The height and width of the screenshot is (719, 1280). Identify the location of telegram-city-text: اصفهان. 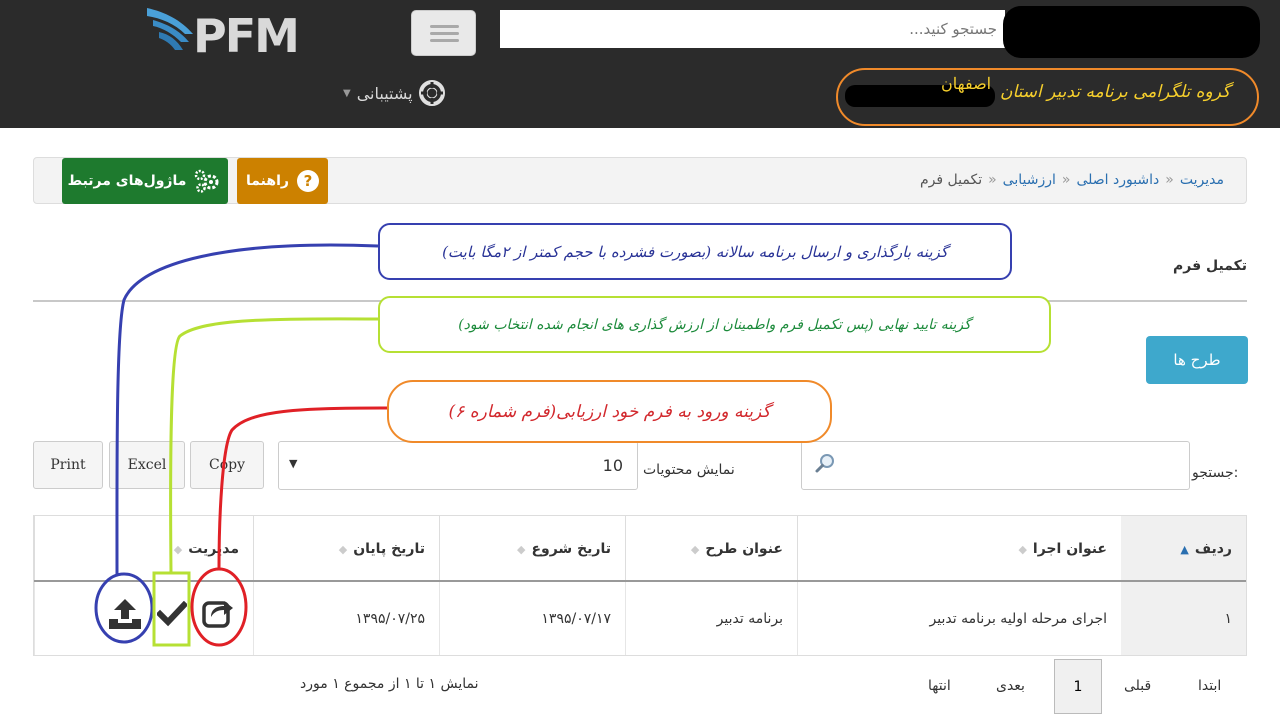
(966, 83).